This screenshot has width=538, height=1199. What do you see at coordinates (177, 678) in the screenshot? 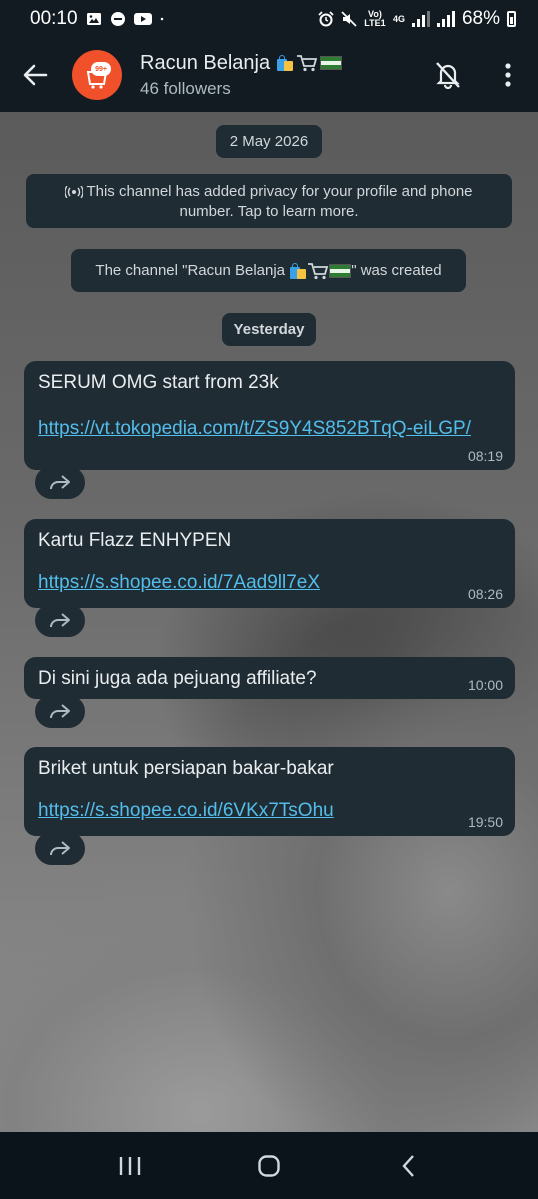
I see `message-text: Di sini juga ada pejuang affiliate?` at bounding box center [177, 678].